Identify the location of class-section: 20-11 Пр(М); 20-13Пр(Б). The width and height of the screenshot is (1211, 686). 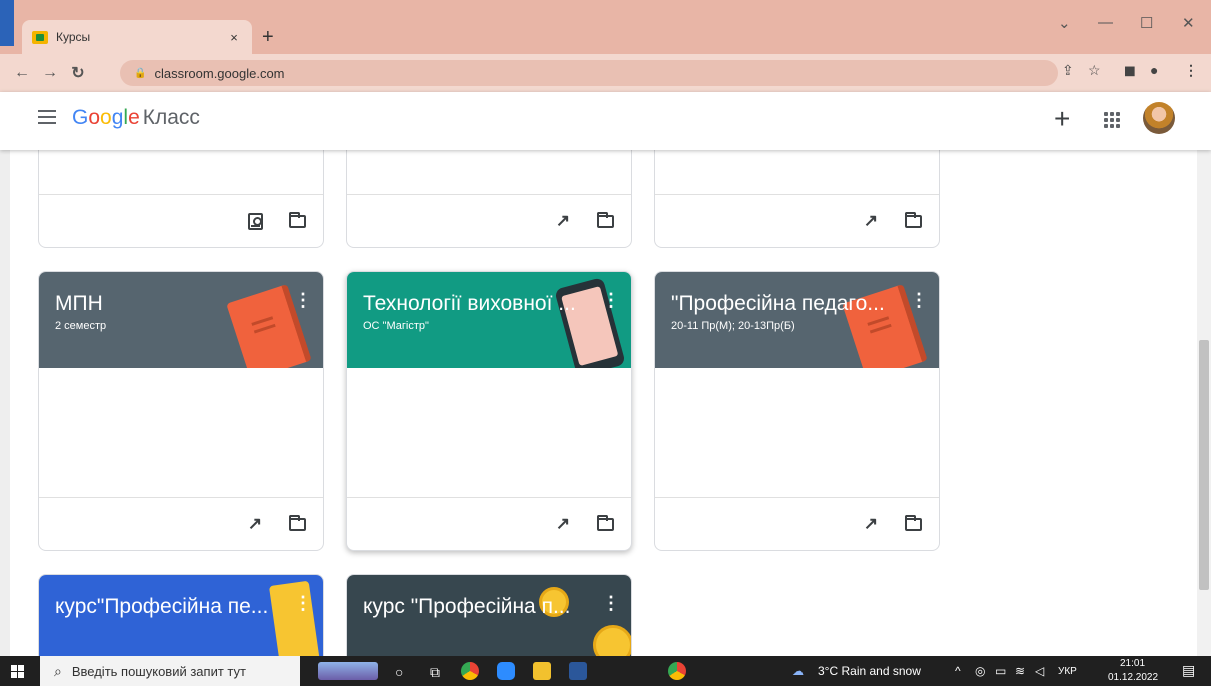
(733, 326).